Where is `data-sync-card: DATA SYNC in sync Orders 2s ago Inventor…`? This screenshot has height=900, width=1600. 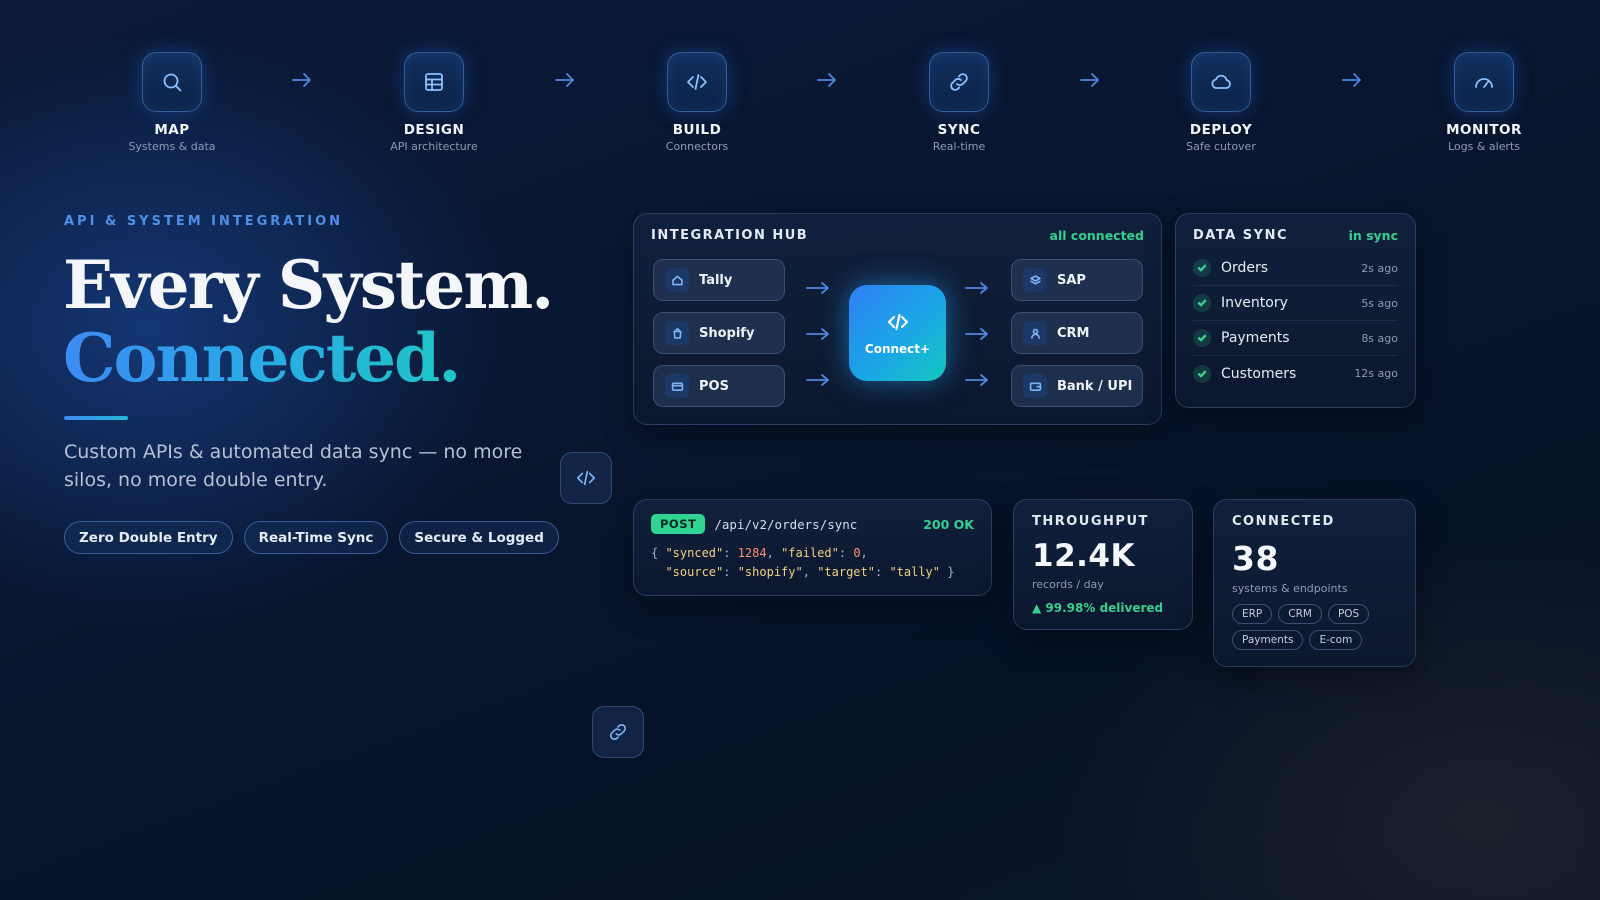 data-sync-card: DATA SYNC in sync Orders 2s ago Inventor… is located at coordinates (1295, 310).